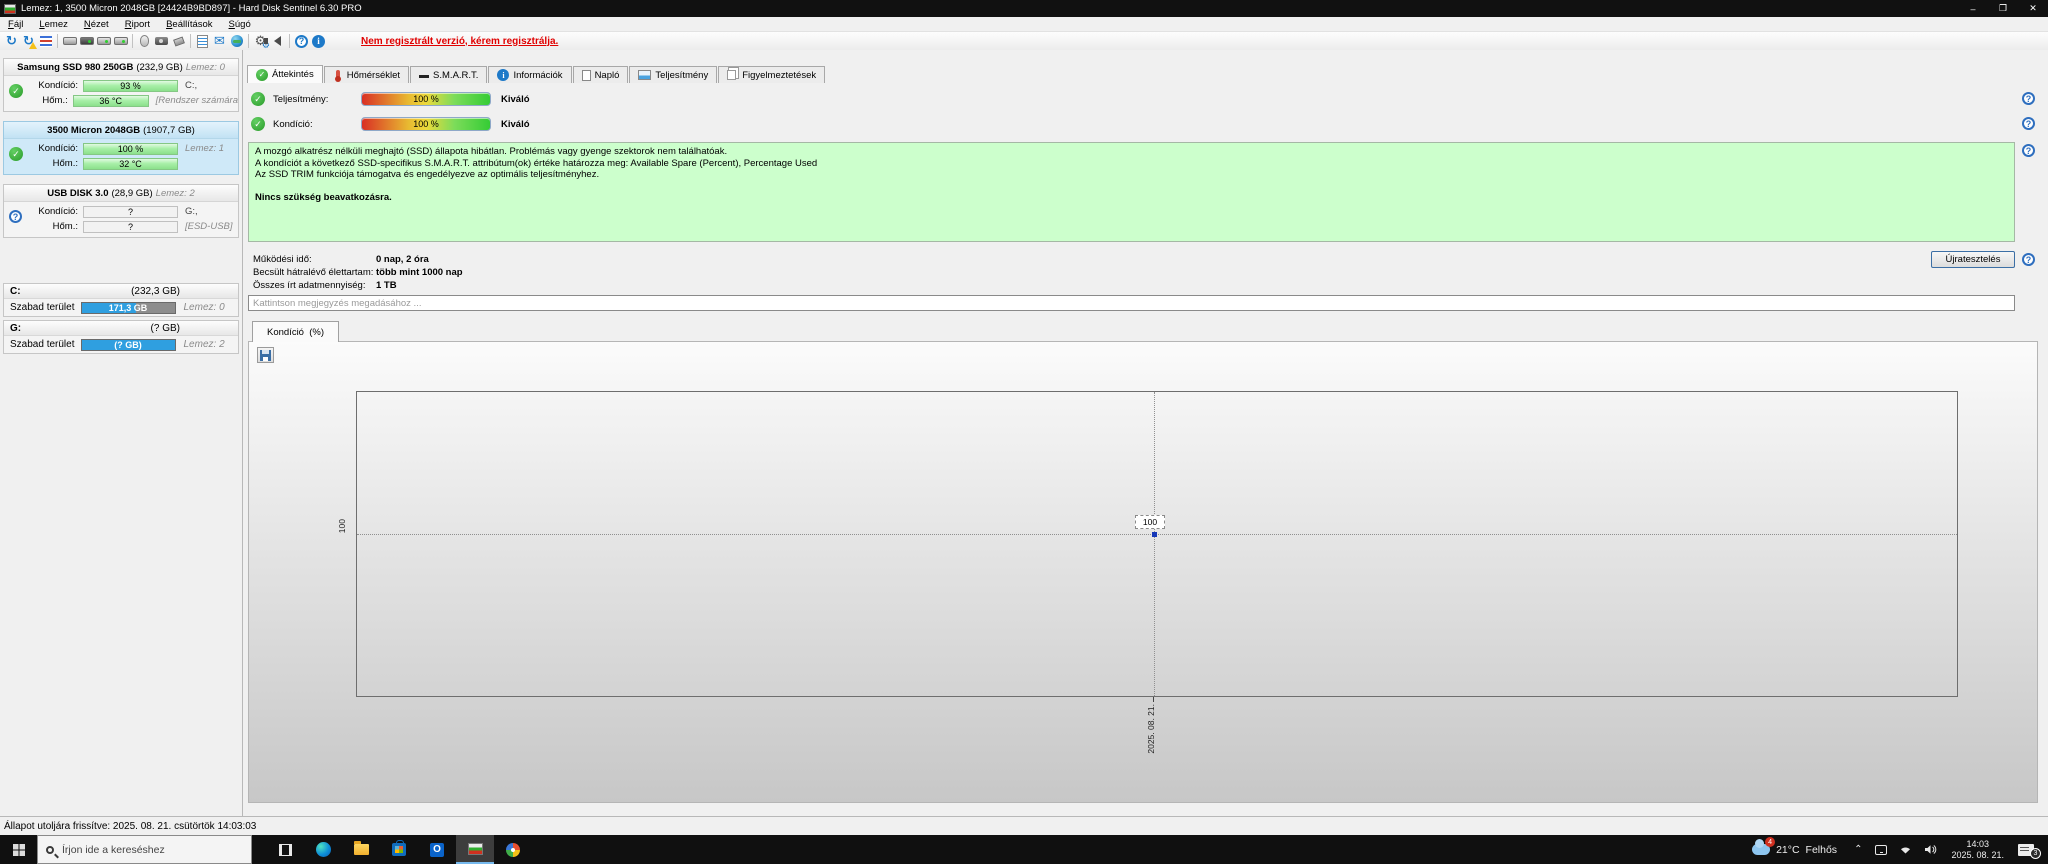 Image resolution: width=2048 pixels, height=864 pixels. I want to click on camera-icon, so click(161, 41).